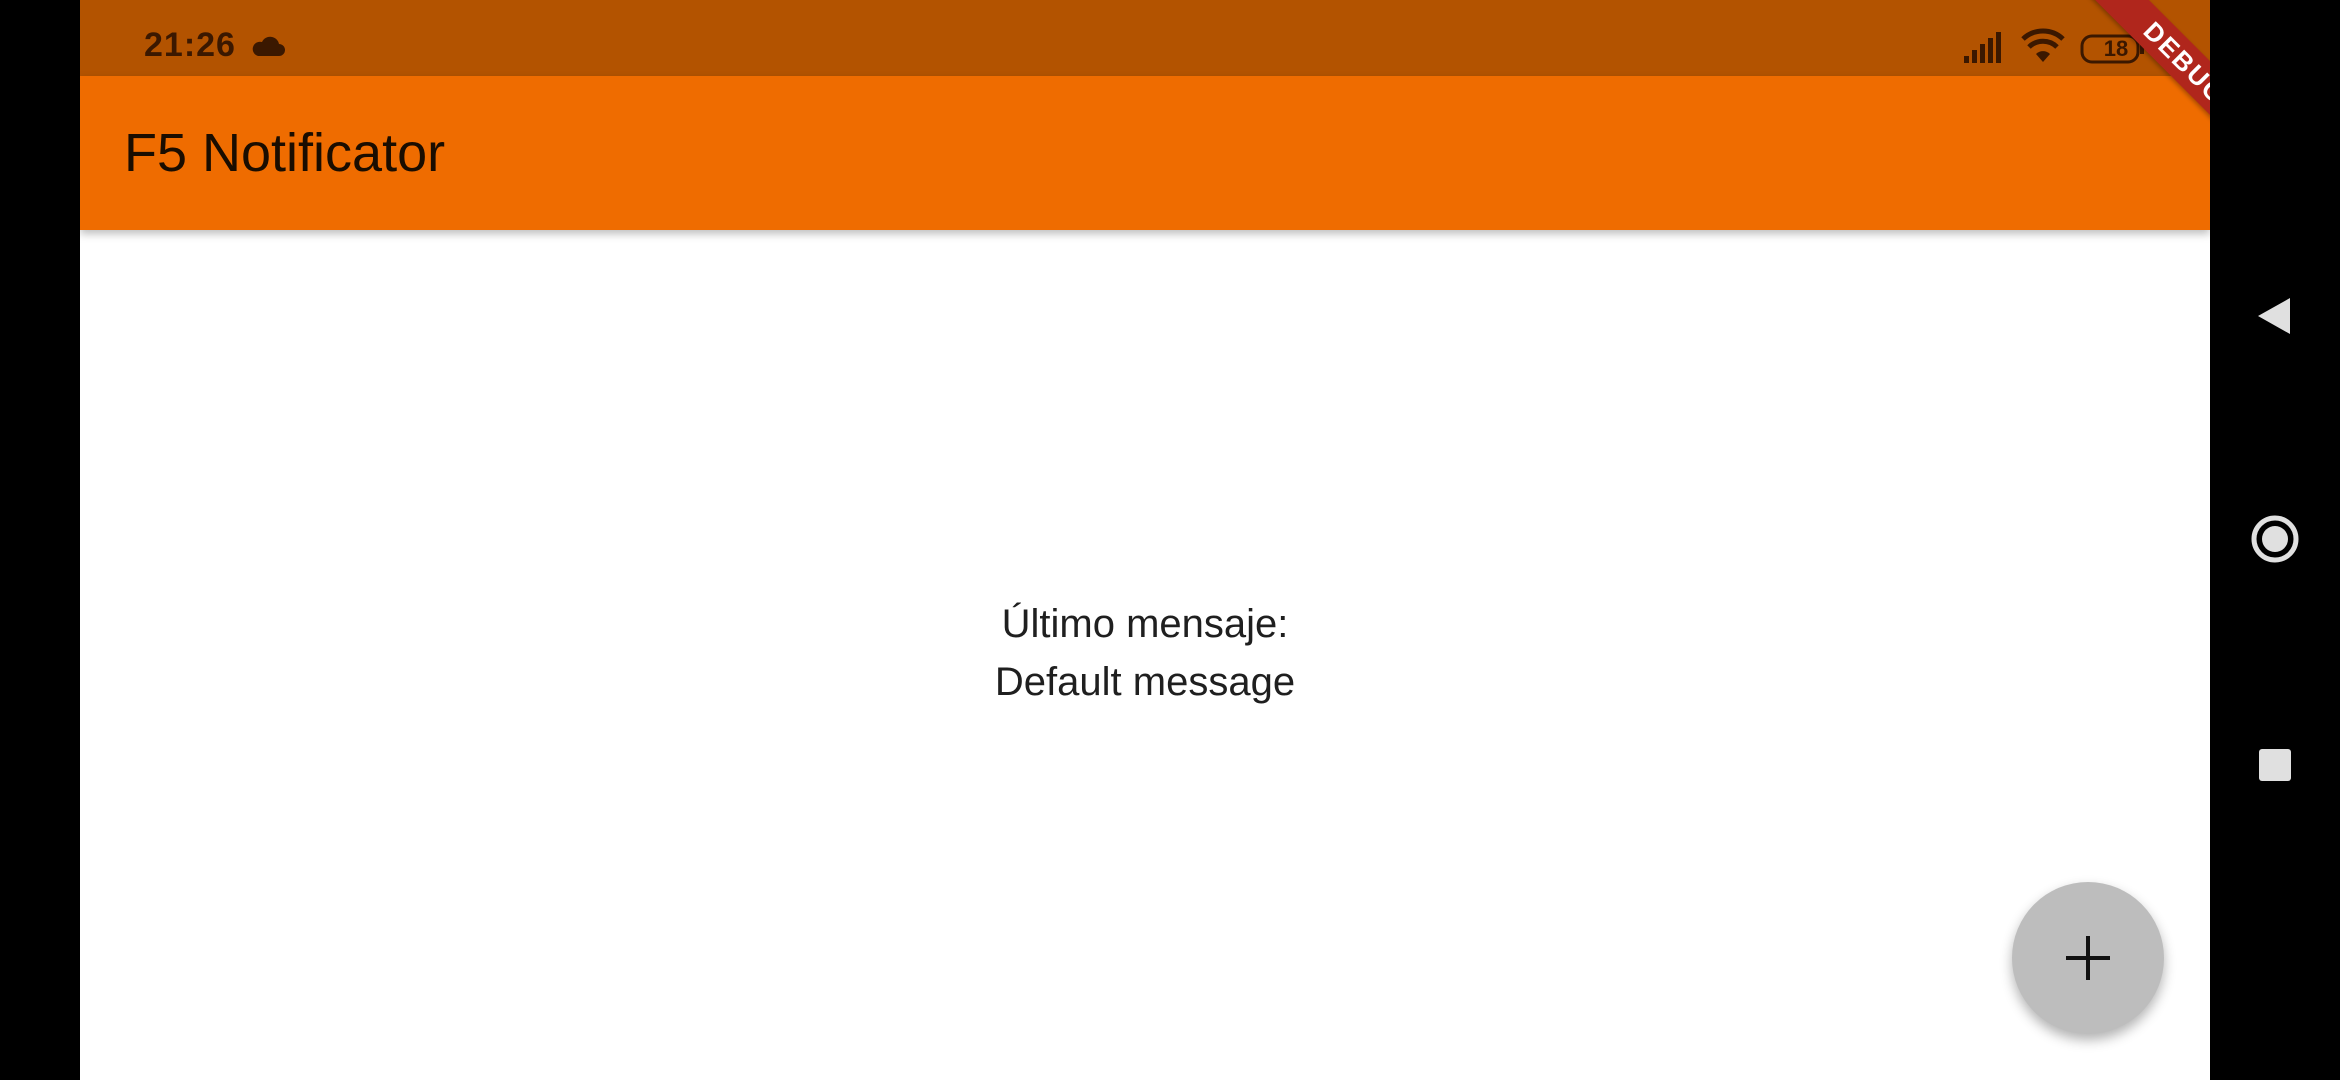 The width and height of the screenshot is (2340, 1080). Describe the element at coordinates (1145, 38) in the screenshot. I see `status-bar: 21:26 18` at that location.